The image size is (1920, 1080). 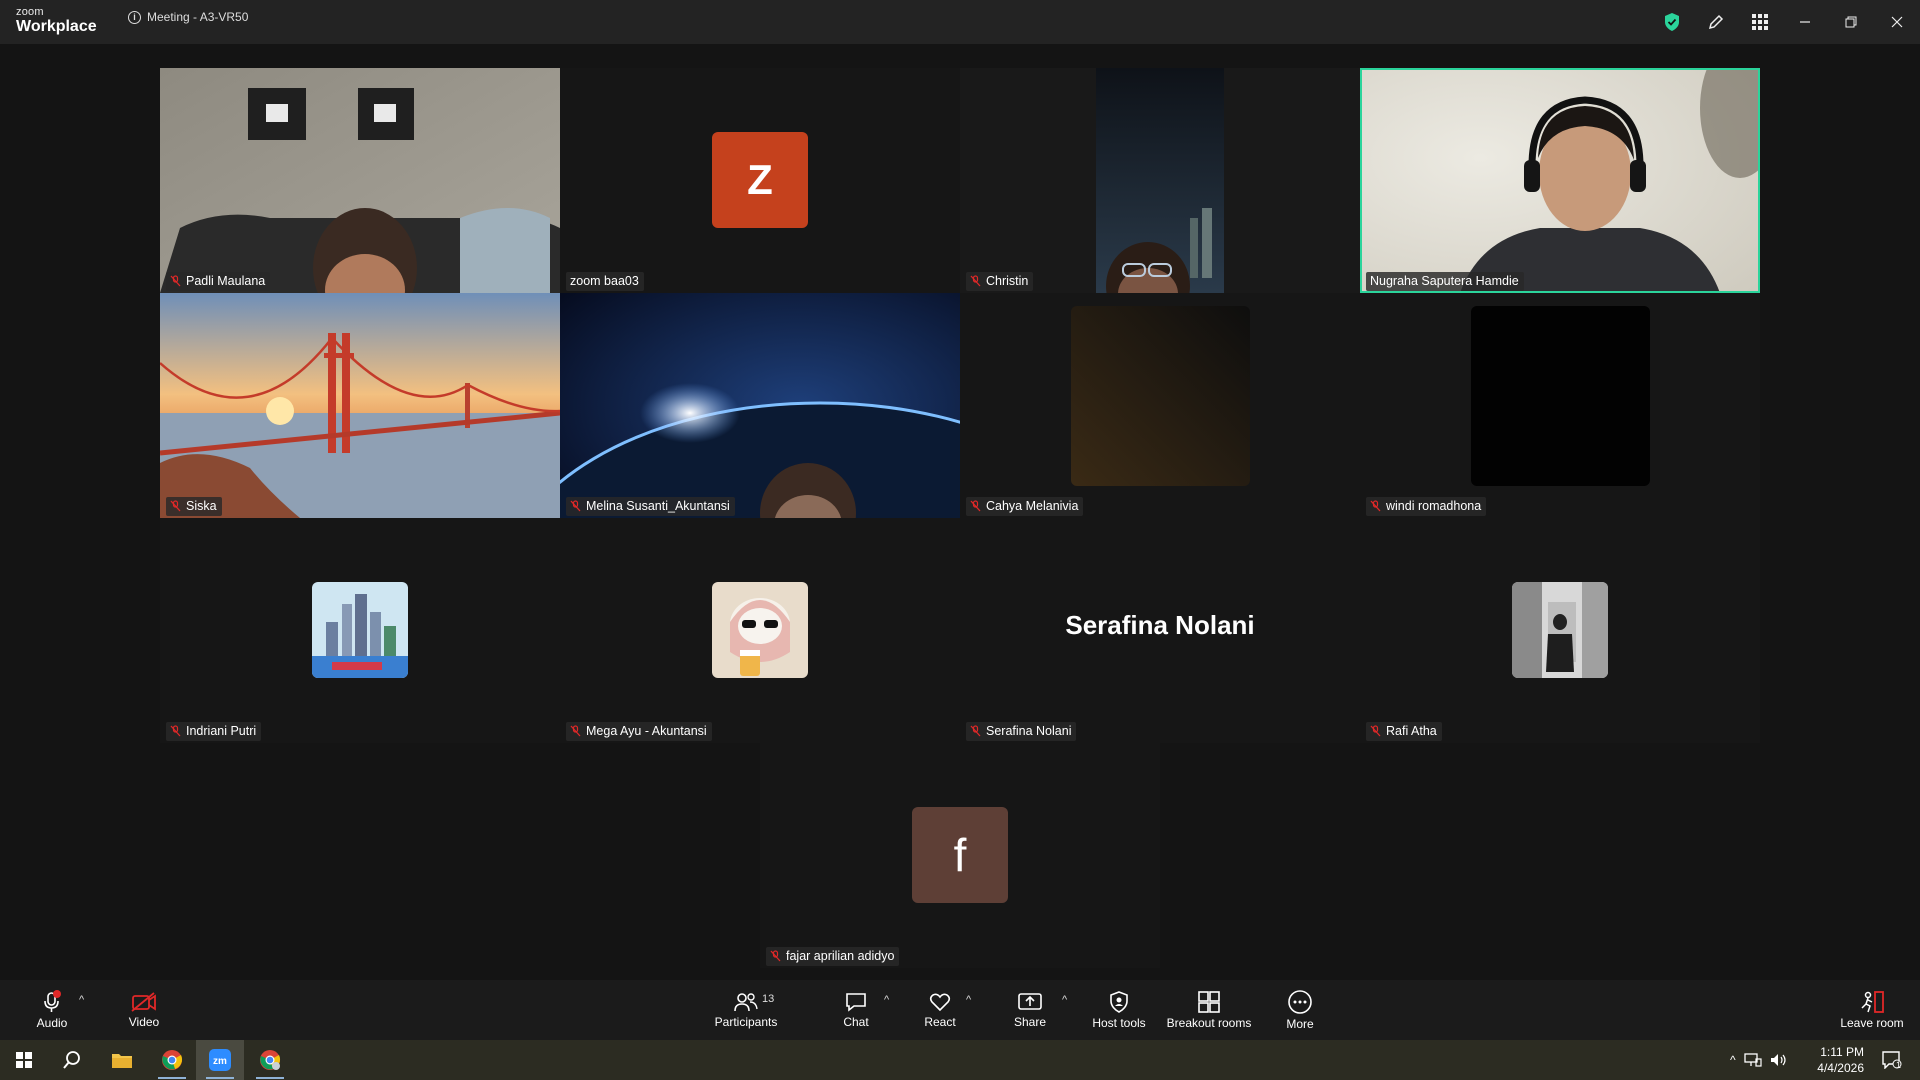 What do you see at coordinates (1872, 1002) in the screenshot?
I see `leave-door-icon` at bounding box center [1872, 1002].